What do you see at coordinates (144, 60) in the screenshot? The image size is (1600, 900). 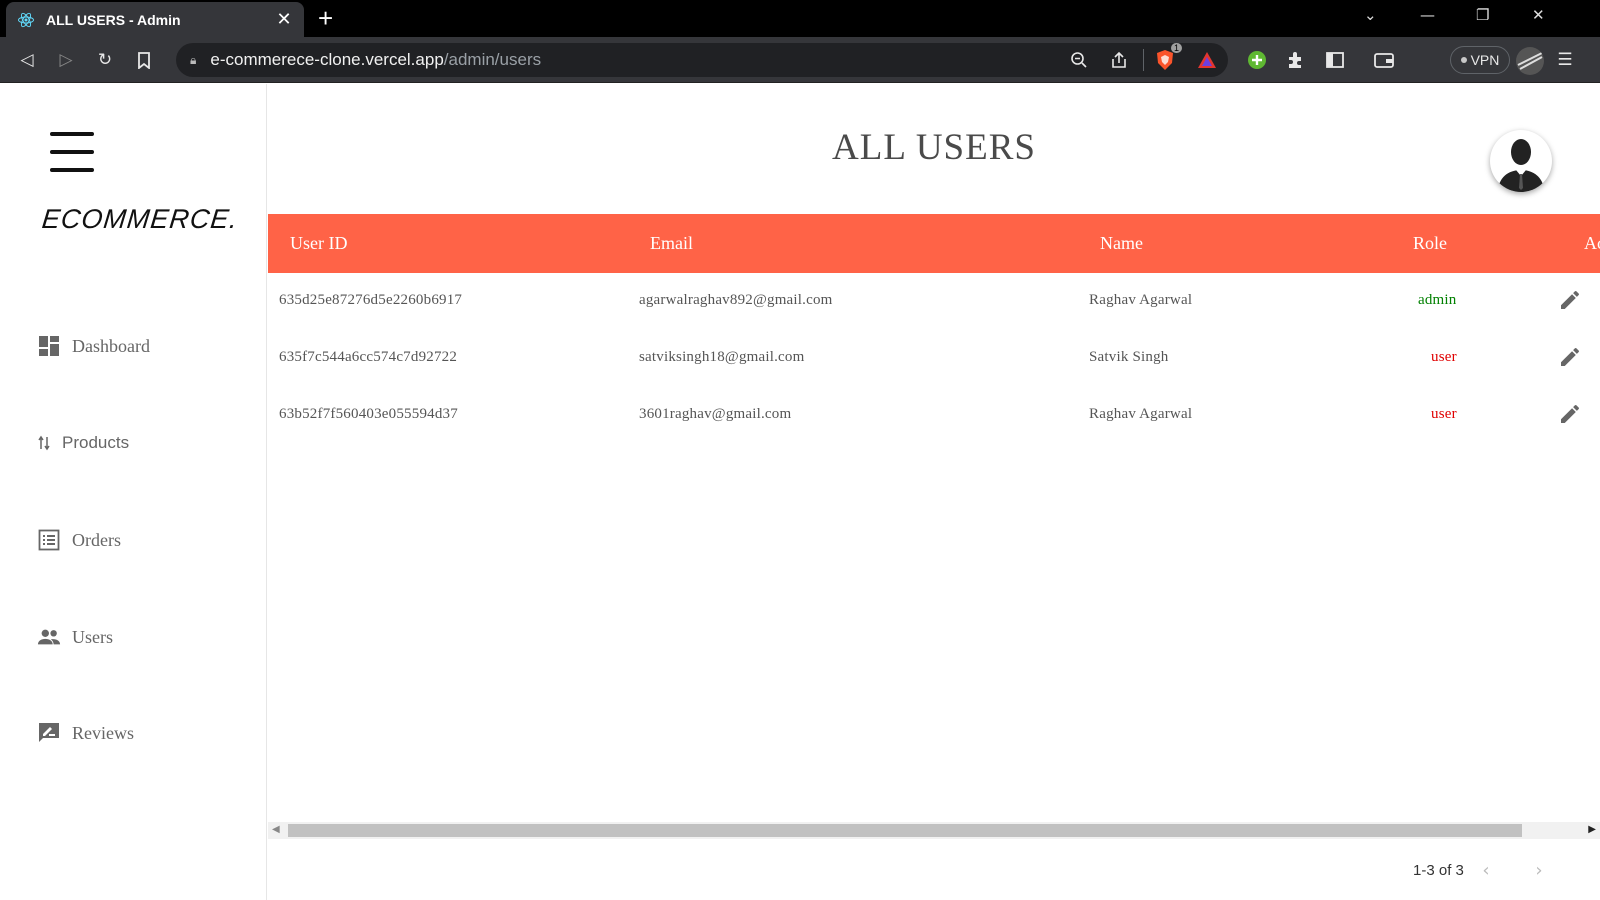 I see `bookmark-icon` at bounding box center [144, 60].